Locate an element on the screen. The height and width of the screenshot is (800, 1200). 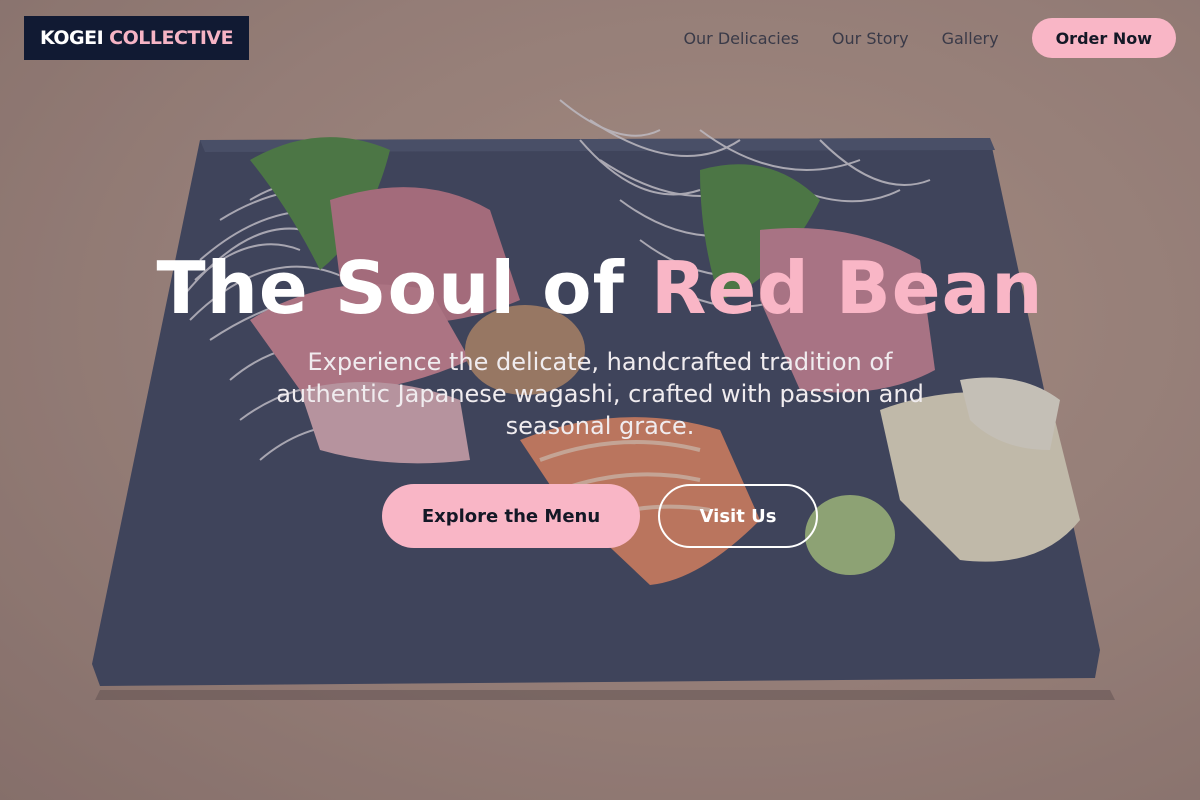
brand-name-part1: KOGEI is located at coordinates (72, 38).